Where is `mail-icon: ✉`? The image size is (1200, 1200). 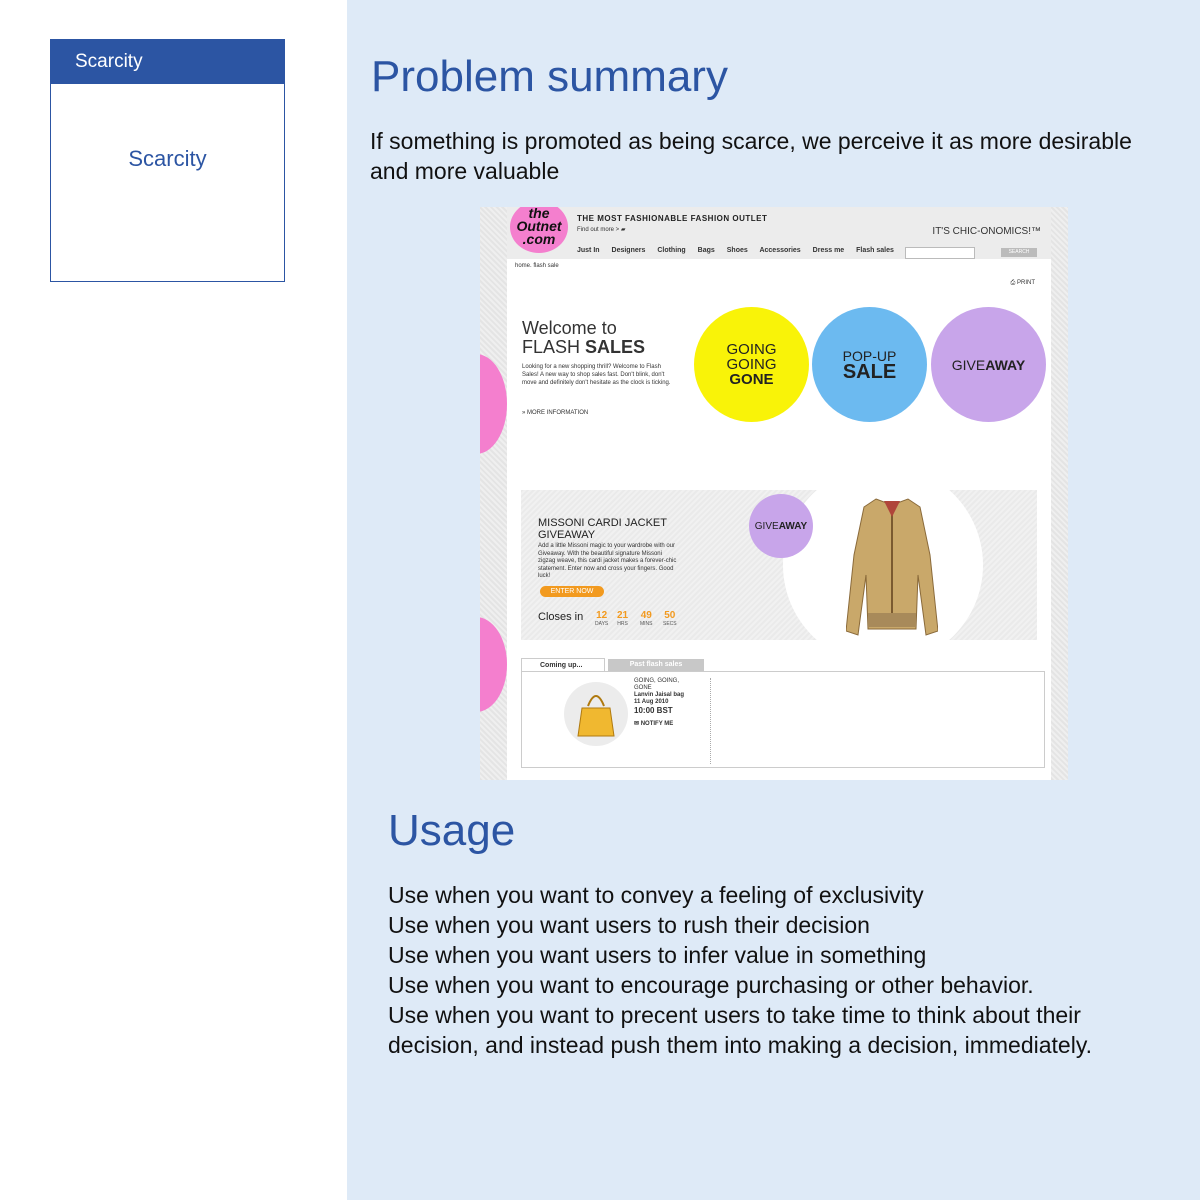
mail-icon: ✉ is located at coordinates (637, 724).